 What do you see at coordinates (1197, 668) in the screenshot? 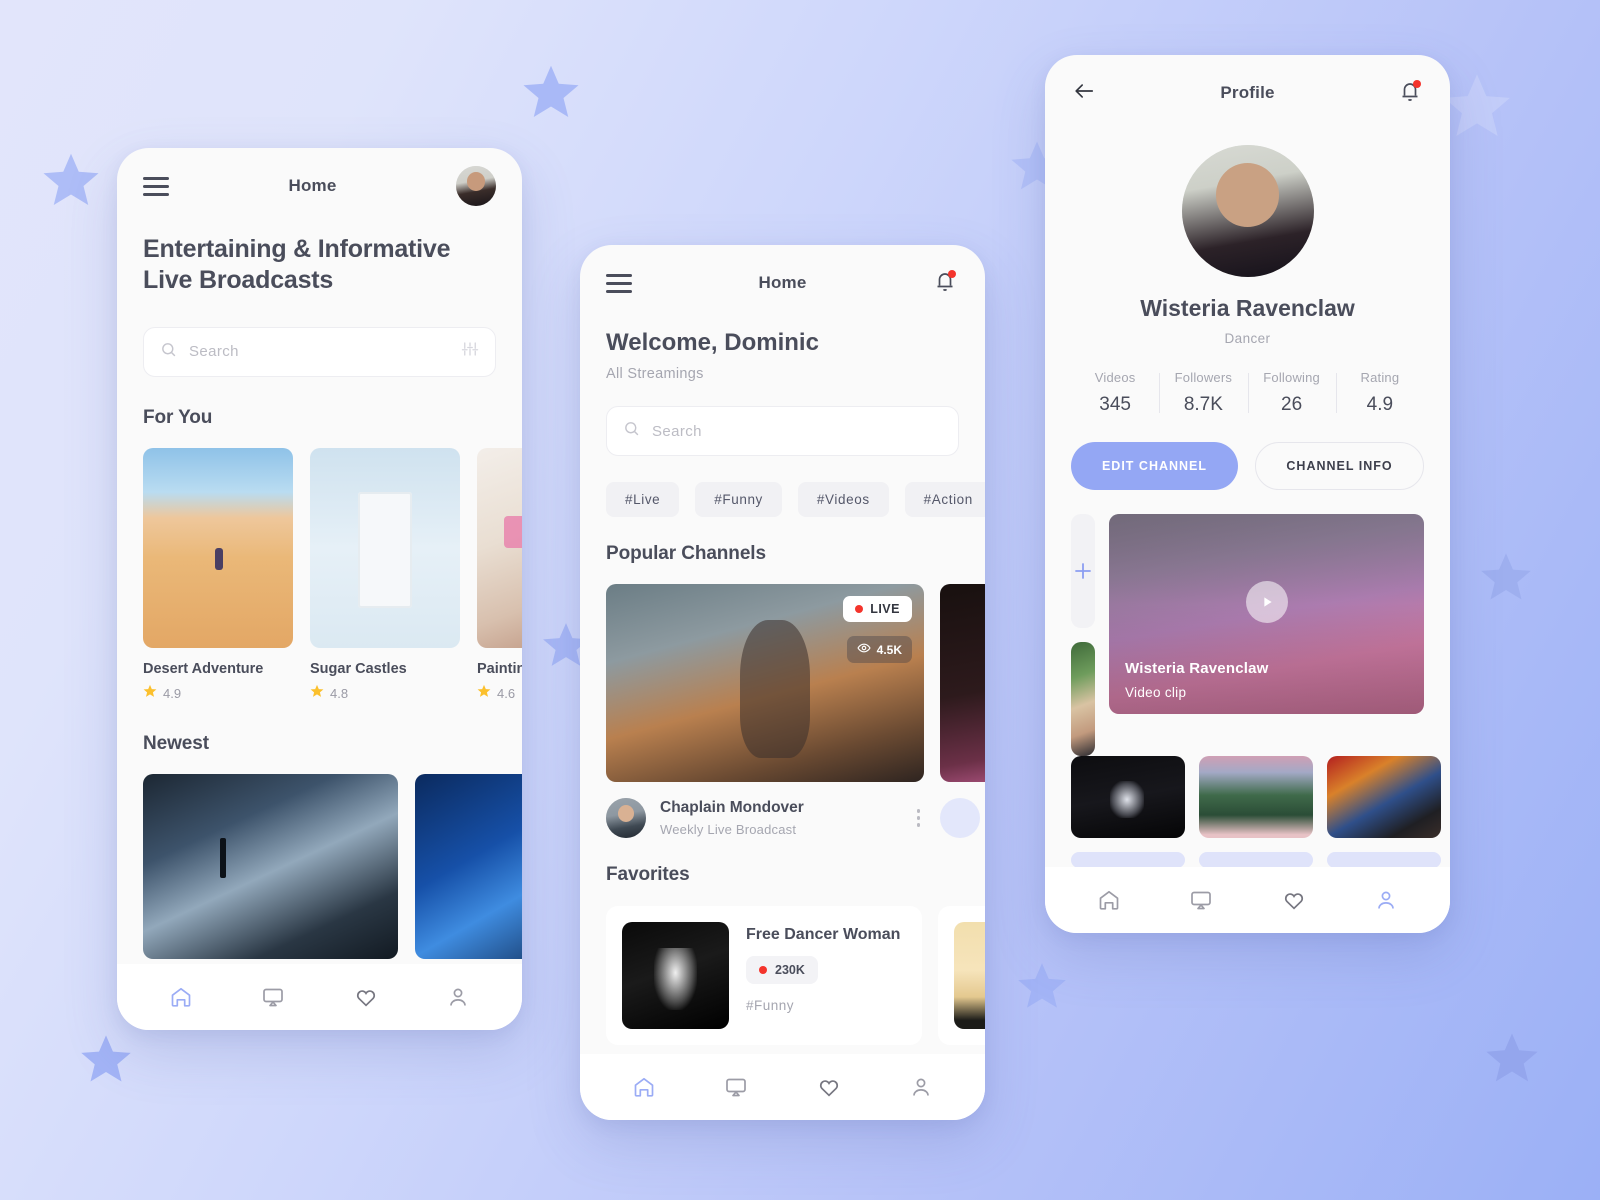
I see `featured-title: Wisteria Ravenclaw` at bounding box center [1197, 668].